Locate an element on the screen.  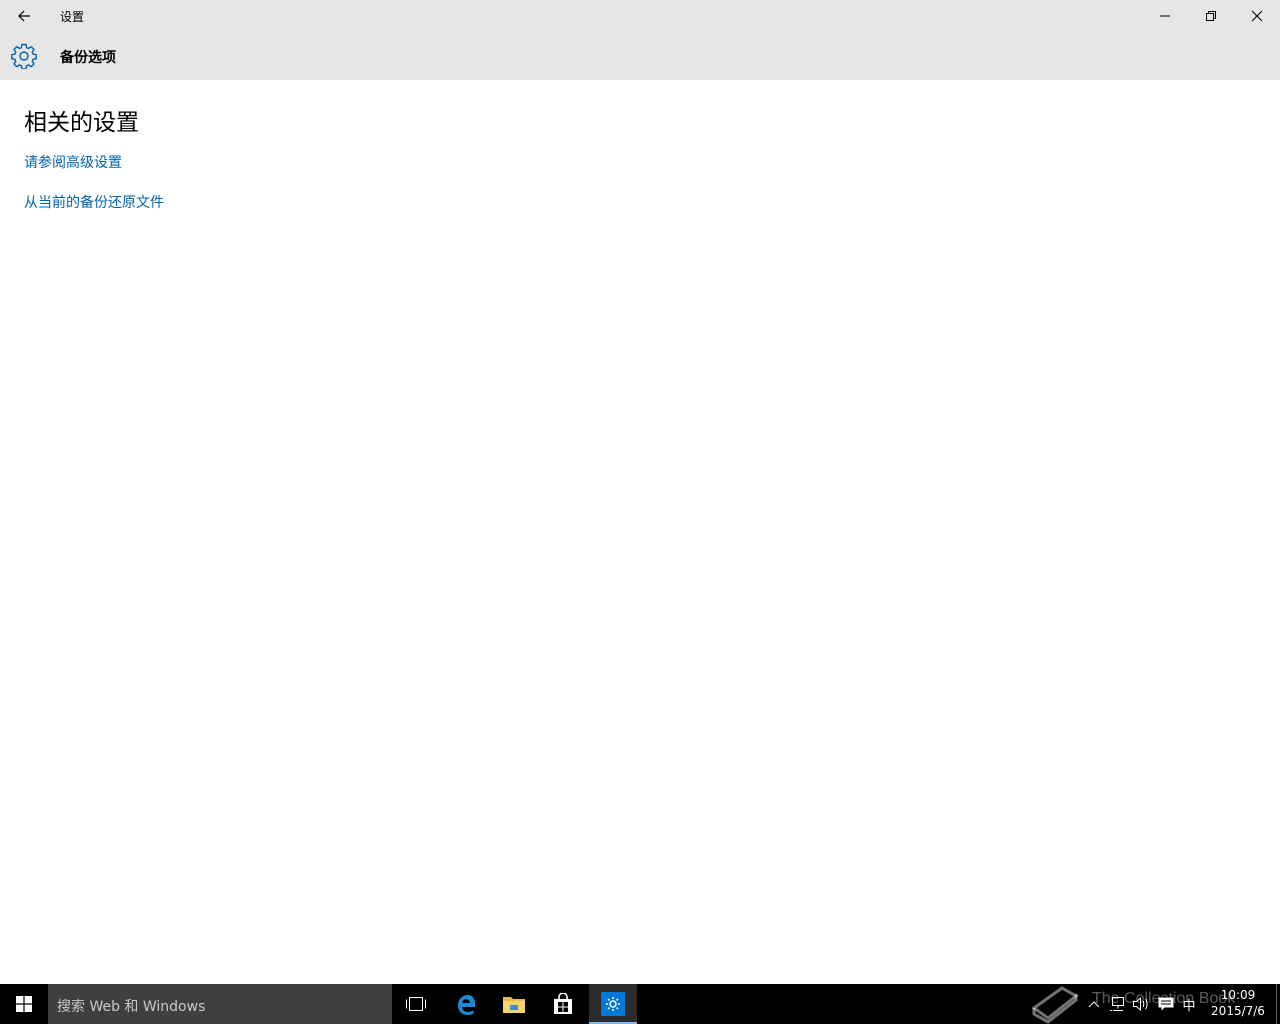
windows-logo-icon is located at coordinates (24, 1004).